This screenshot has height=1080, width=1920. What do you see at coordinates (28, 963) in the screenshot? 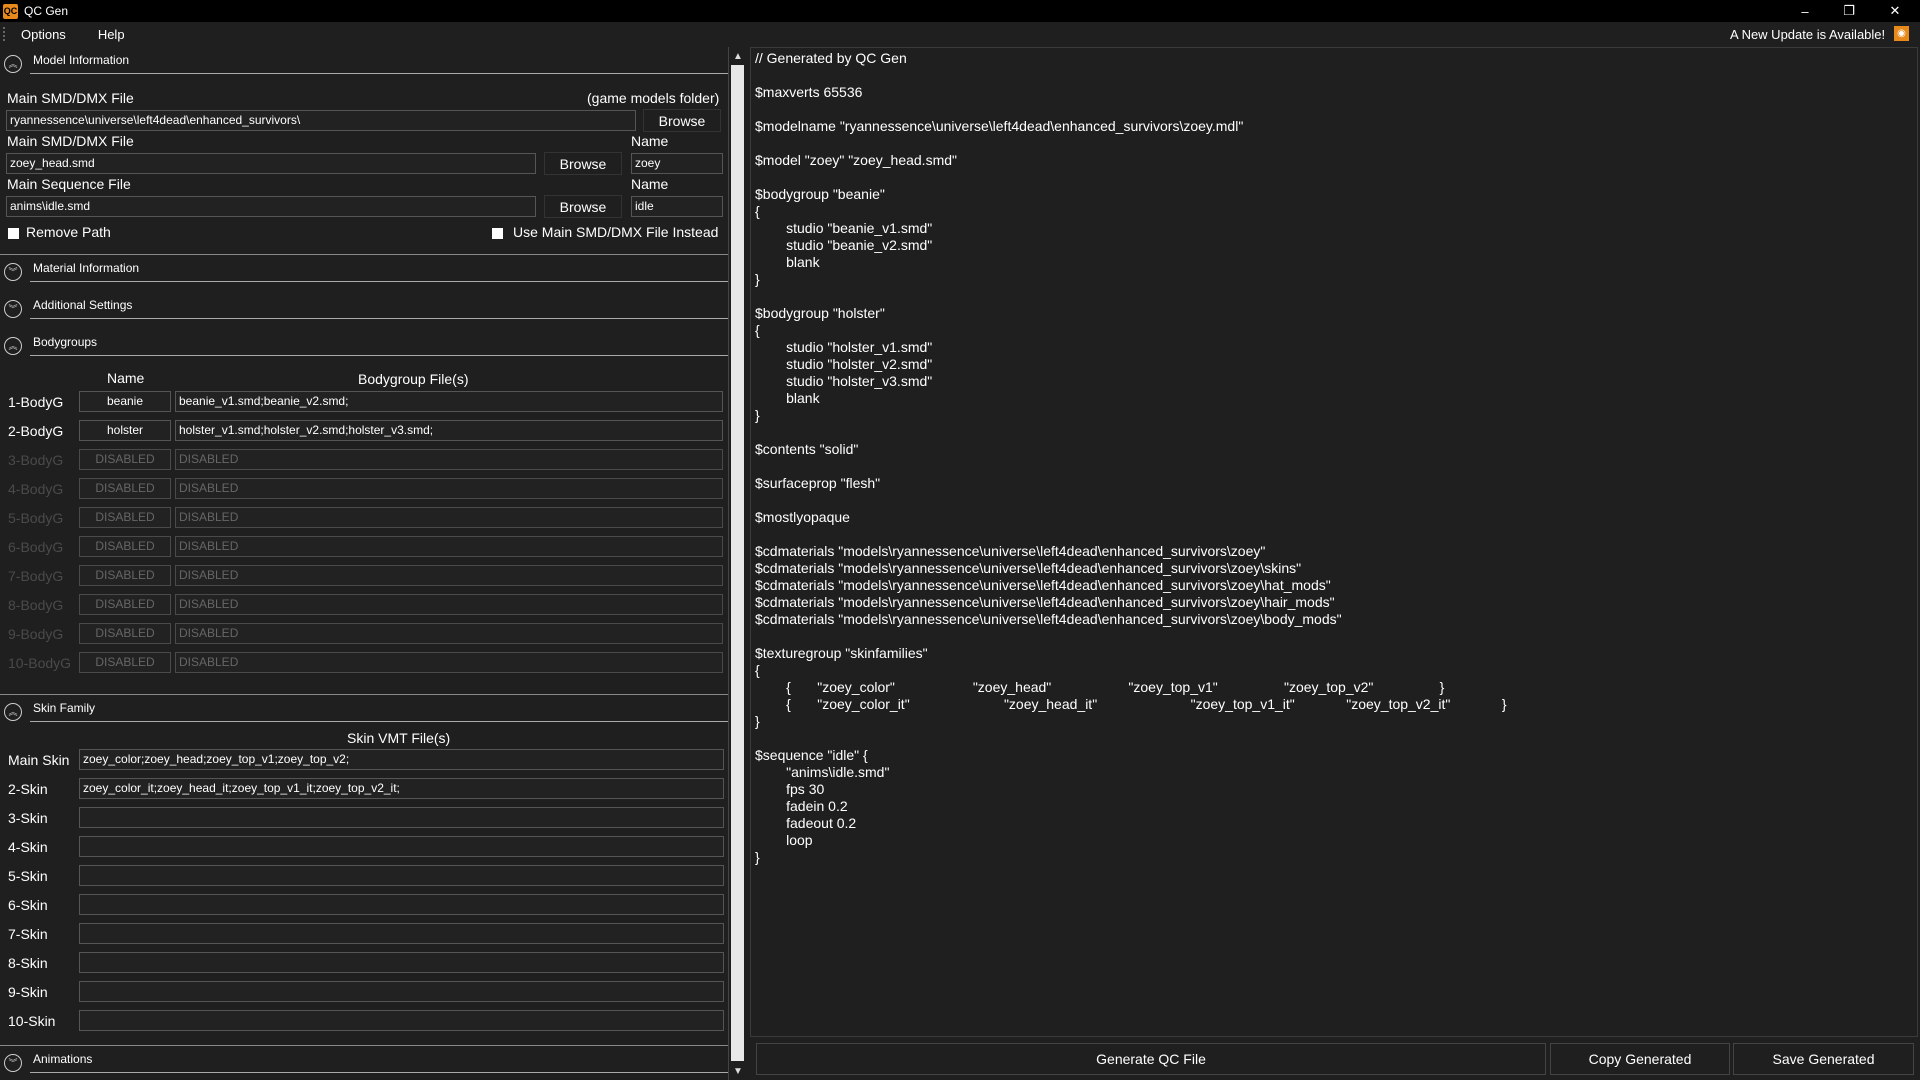
I see `skin-row-label: 8-Skin` at bounding box center [28, 963].